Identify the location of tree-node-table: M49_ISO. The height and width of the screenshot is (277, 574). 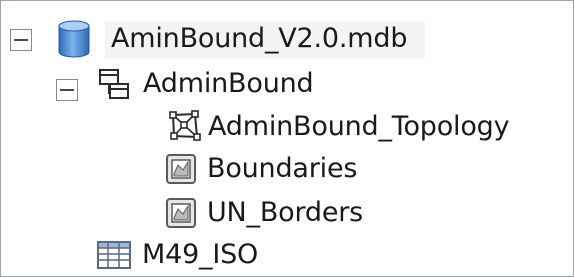
(200, 255).